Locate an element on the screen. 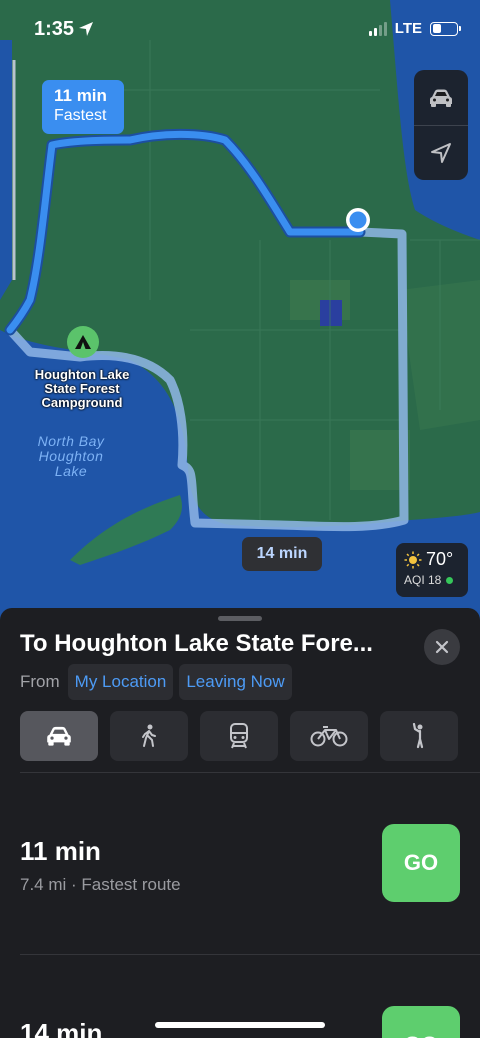  status-bar: 1:35 LTE is located at coordinates (240, 30).